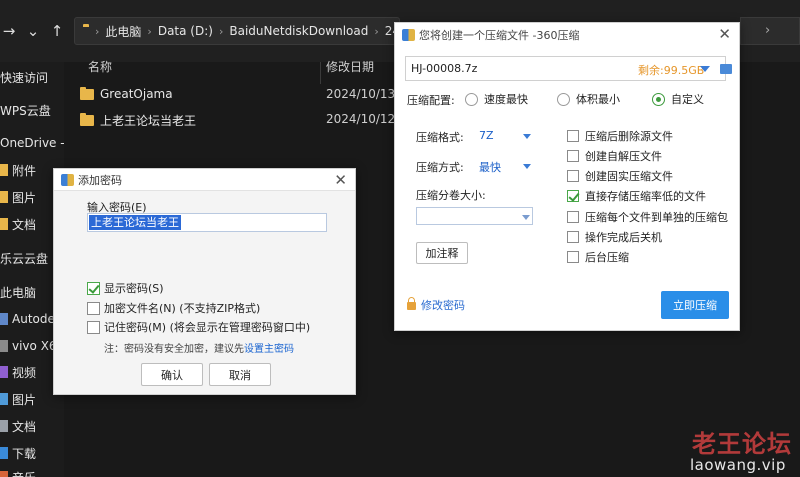 This screenshot has height=477, width=800. What do you see at coordinates (18, 453) in the screenshot?
I see `sidebar-item-downloads: 下载` at bounding box center [18, 453].